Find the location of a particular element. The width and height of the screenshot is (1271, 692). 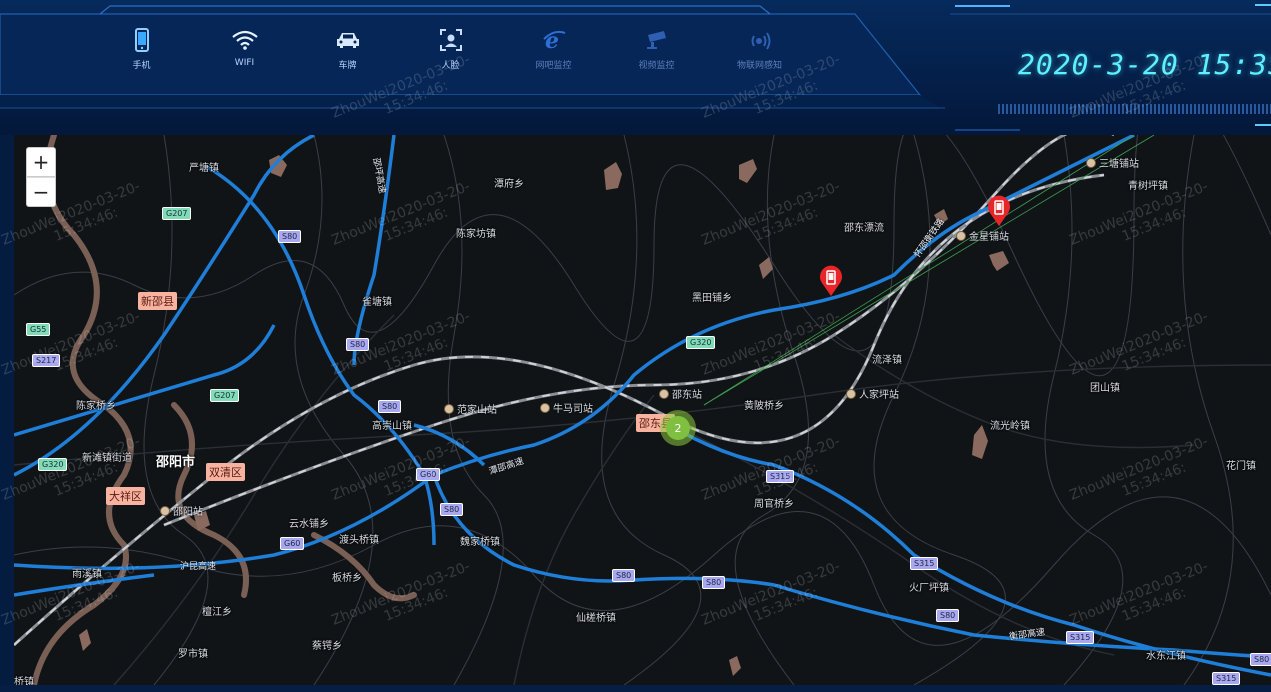

nav-label-phone: 手机 is located at coordinates (141, 66).